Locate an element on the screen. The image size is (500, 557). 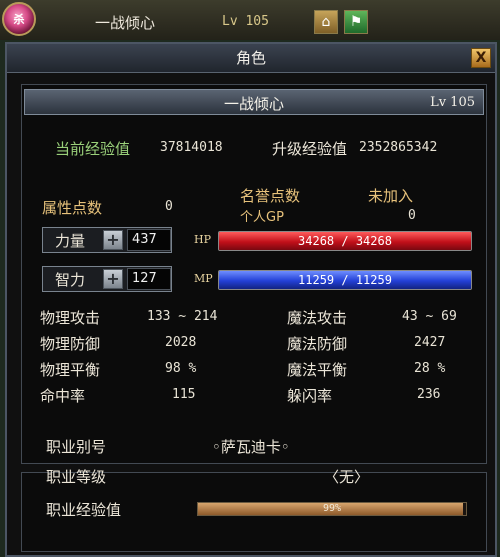
intellect-stat: 智力 + 127 is located at coordinates (107, 279).